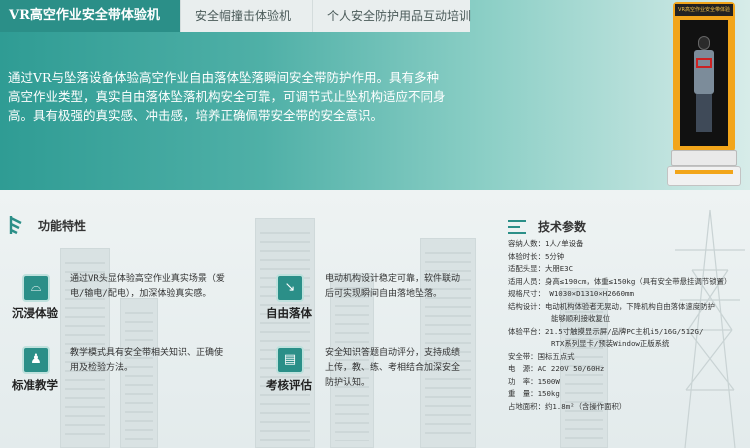 The width and height of the screenshot is (750, 448). Describe the element at coordinates (290, 360) in the screenshot. I see `assessment-icon: ▤` at that location.